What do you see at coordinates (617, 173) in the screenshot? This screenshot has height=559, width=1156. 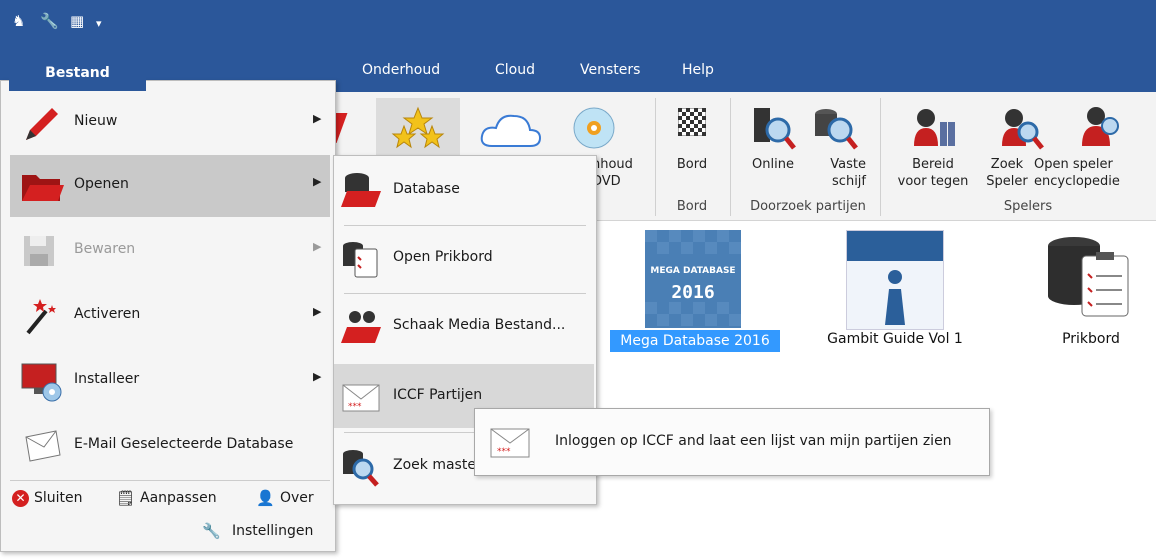 I see `content-dvd-label: nhoud DVD` at bounding box center [617, 173].